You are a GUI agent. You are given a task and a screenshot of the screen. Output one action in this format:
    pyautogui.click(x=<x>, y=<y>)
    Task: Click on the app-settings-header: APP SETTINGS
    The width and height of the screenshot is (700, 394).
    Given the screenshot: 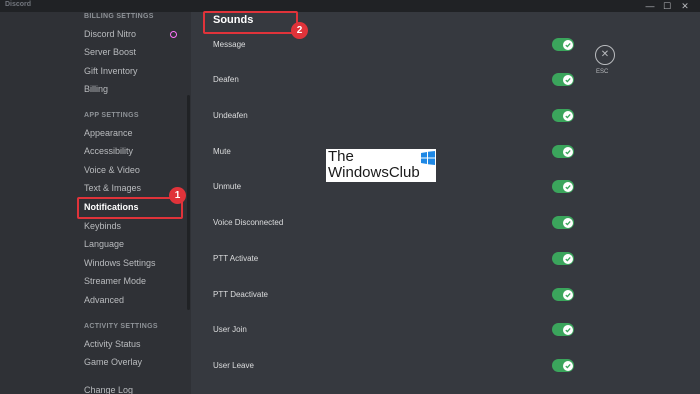 What is the action you would take?
    pyautogui.click(x=111, y=115)
    